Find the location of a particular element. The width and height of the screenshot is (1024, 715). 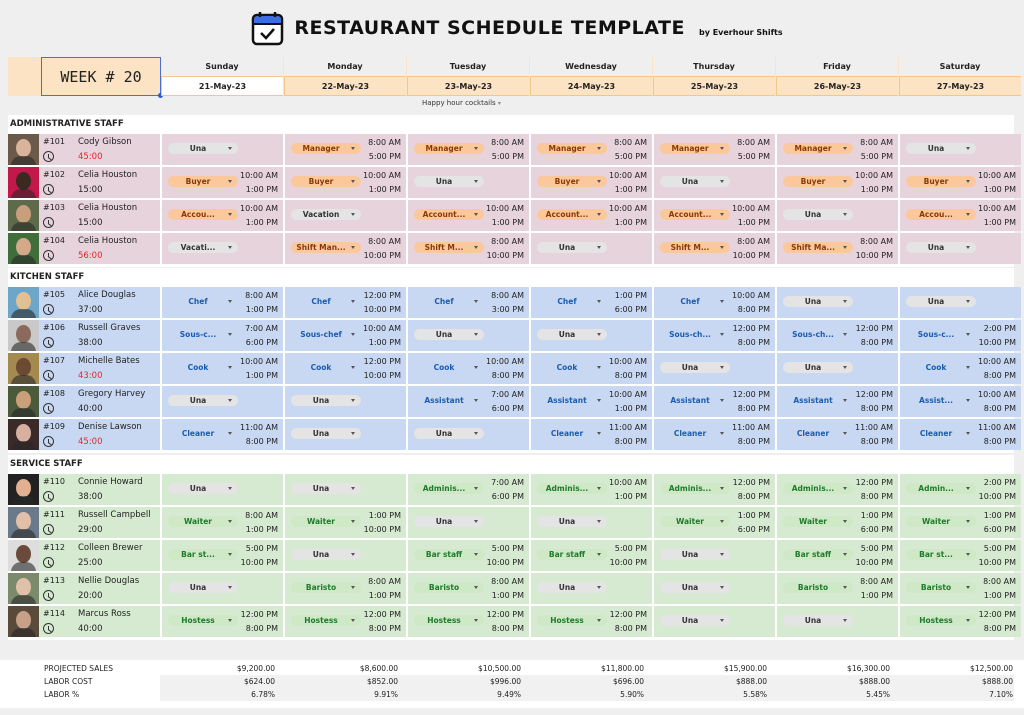

shift-cell: Chef 1:00 PM 6:00 PM is located at coordinates (591, 302).